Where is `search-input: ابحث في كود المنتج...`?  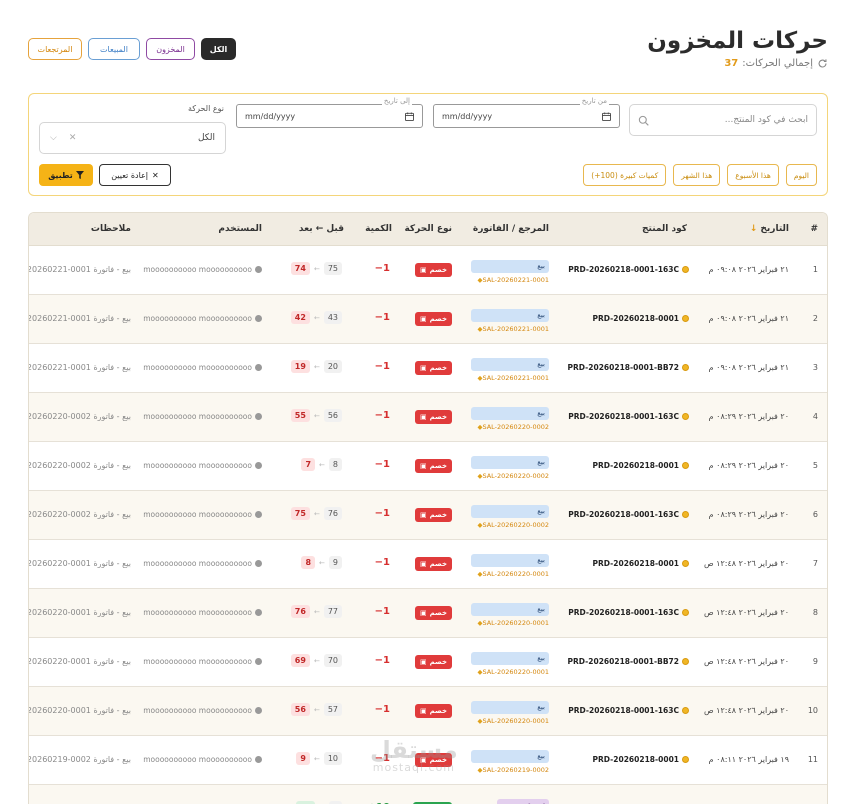
search-input: ابحث في كود المنتج... is located at coordinates (723, 120).